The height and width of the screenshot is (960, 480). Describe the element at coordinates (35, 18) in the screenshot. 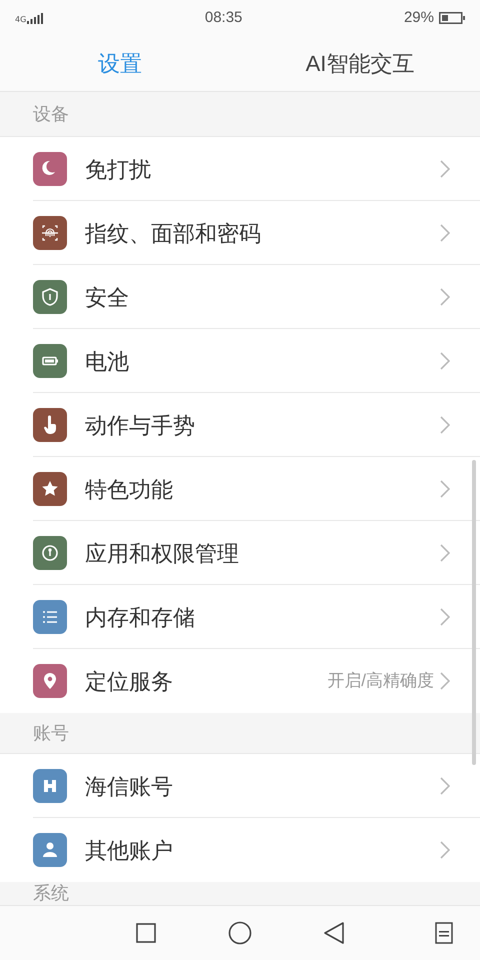

I see `signal-icon` at that location.